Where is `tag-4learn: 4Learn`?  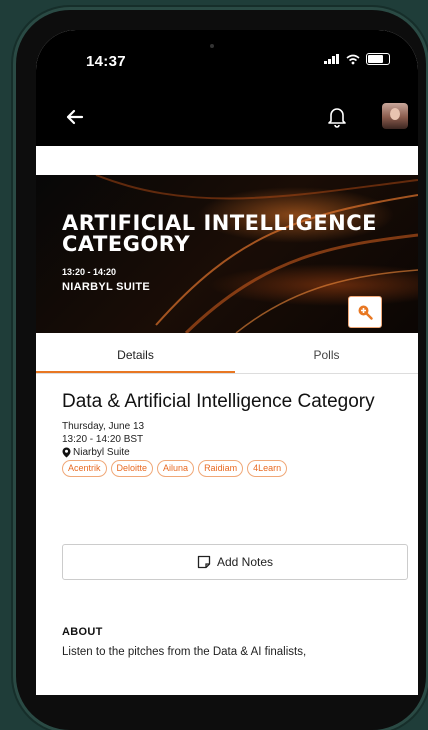
tag-4learn: 4Learn is located at coordinates (267, 468).